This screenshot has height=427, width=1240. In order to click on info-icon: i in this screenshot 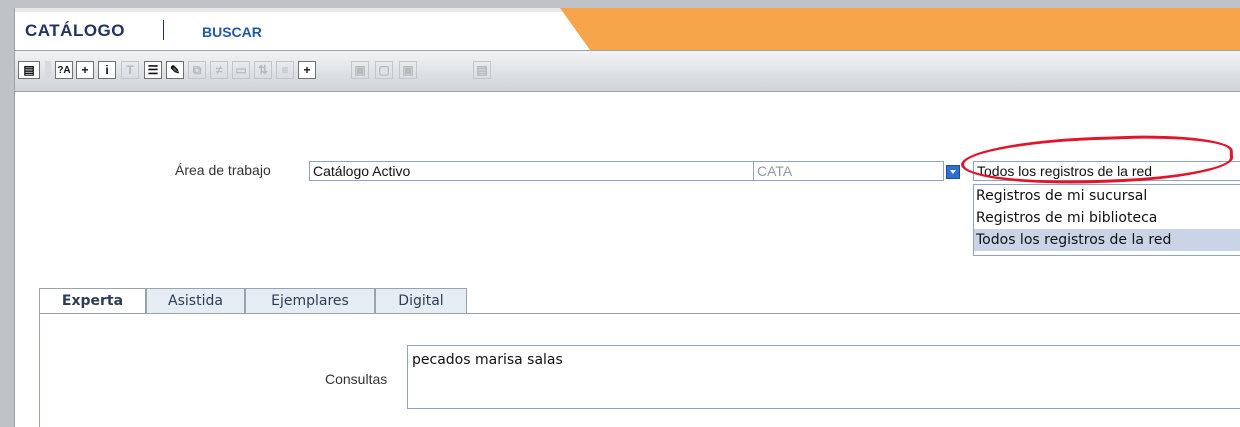, I will do `click(107, 70)`.